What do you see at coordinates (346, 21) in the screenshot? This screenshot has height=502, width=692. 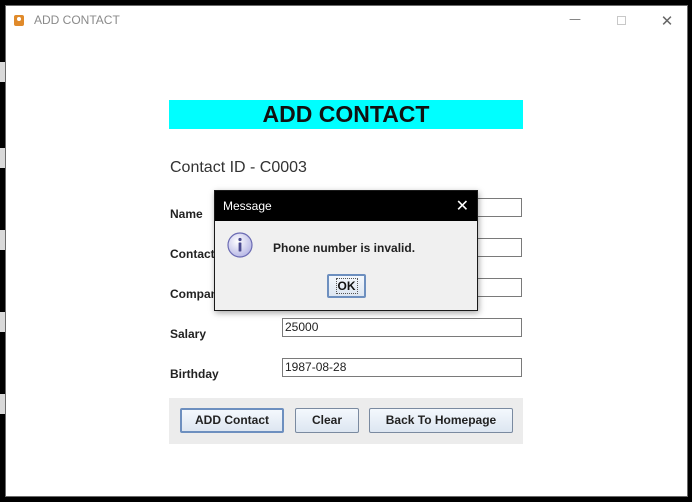 I see `window-titlebar: ADD CONTACT — ✕` at bounding box center [346, 21].